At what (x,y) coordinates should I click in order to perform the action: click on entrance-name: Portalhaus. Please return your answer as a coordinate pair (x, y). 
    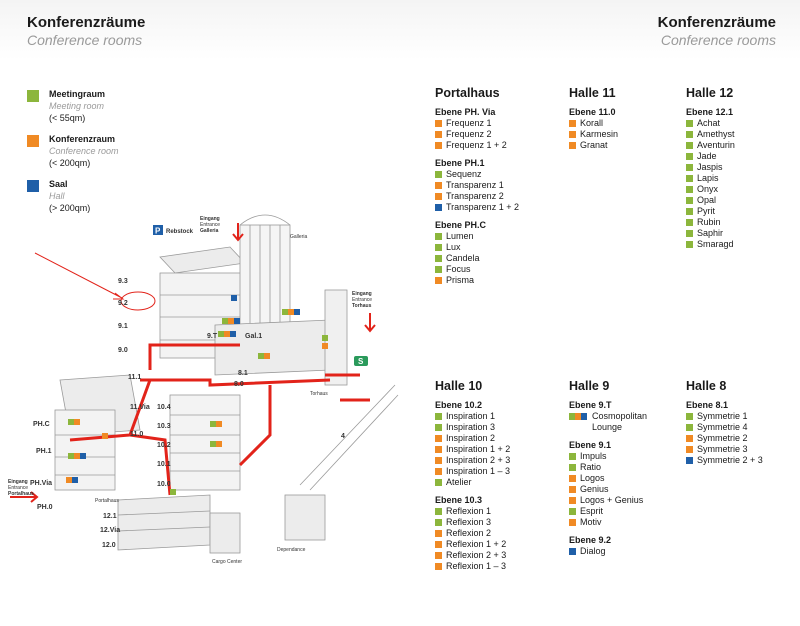
    Looking at the image, I should click on (21, 494).